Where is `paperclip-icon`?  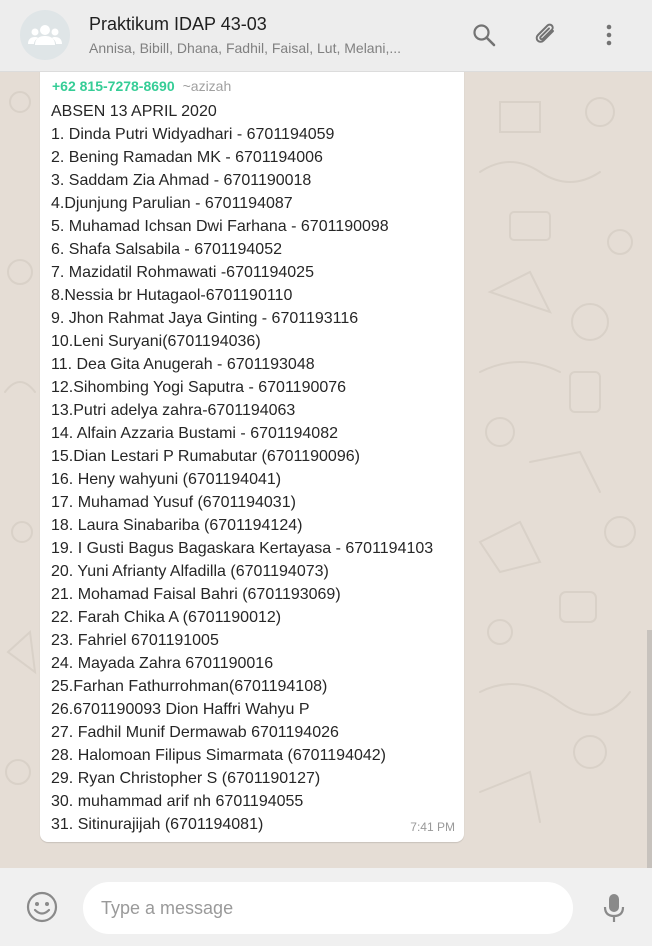
paperclip-icon is located at coordinates (546, 35).